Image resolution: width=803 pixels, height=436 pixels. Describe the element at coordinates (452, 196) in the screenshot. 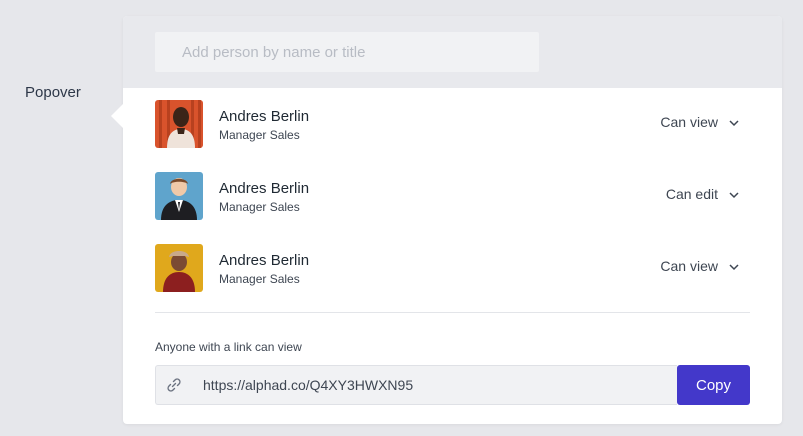

I see `person-row: Andres Berlin Manager Sales Can edit` at that location.